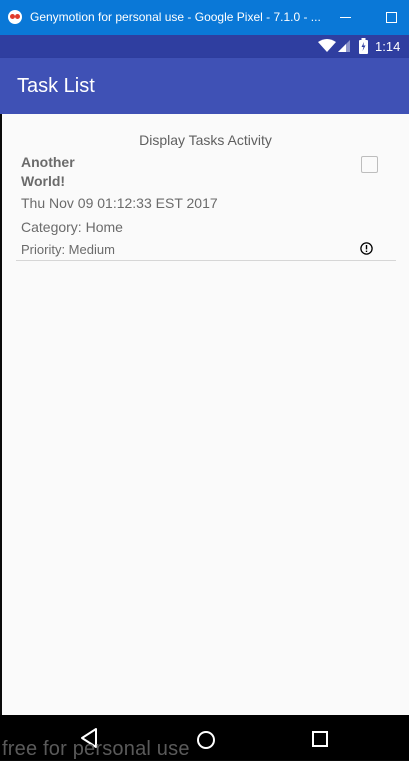 This screenshot has height=761, width=409. I want to click on recents-square-icon, so click(320, 739).